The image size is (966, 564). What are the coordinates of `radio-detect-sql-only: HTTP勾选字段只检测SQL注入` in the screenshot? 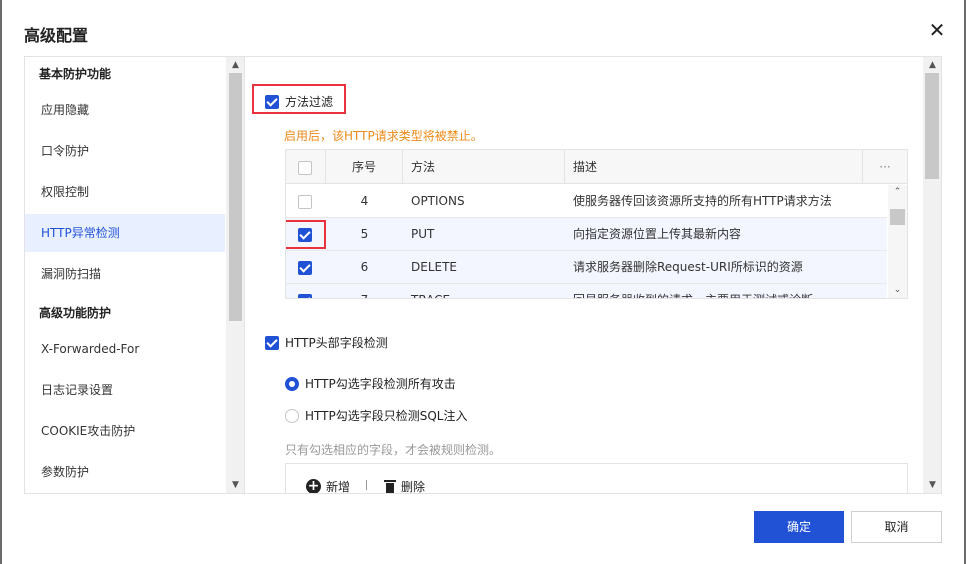 It's located at (376, 415).